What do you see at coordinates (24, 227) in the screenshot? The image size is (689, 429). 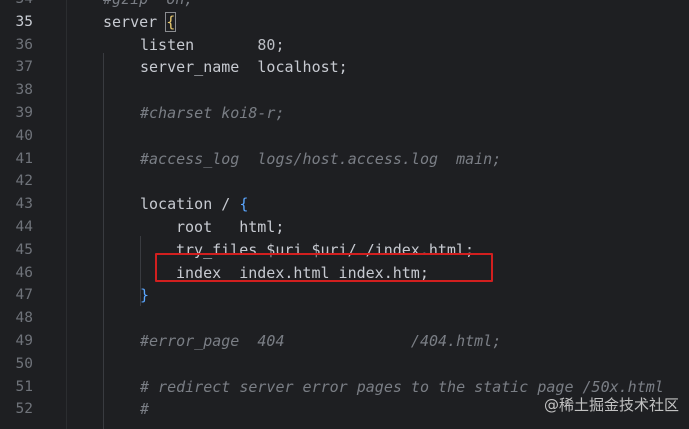 I see `line-number: 44` at bounding box center [24, 227].